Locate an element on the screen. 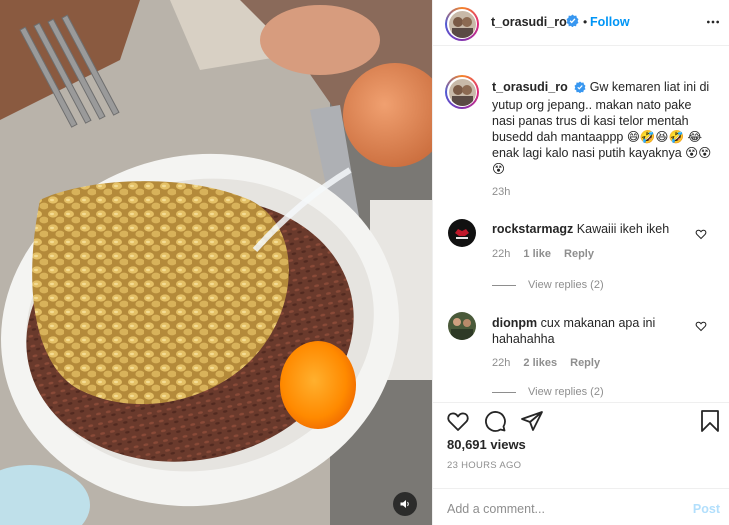  post-timestamp: 23 HOURS AGO is located at coordinates (484, 465).